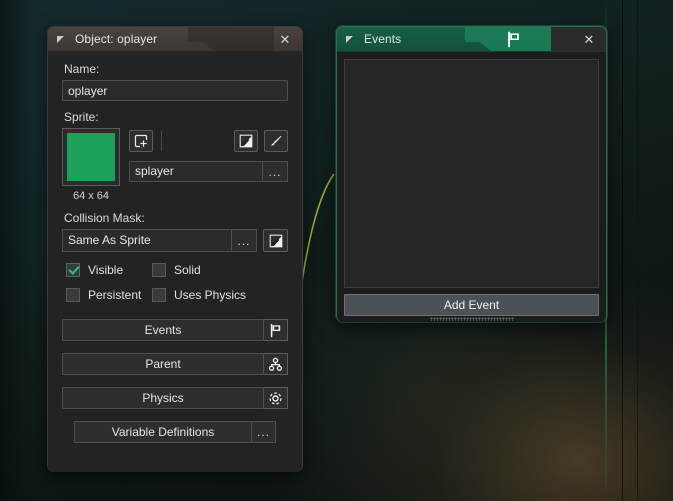 This screenshot has height=501, width=673. I want to click on add-event-button: Add Event, so click(471, 305).